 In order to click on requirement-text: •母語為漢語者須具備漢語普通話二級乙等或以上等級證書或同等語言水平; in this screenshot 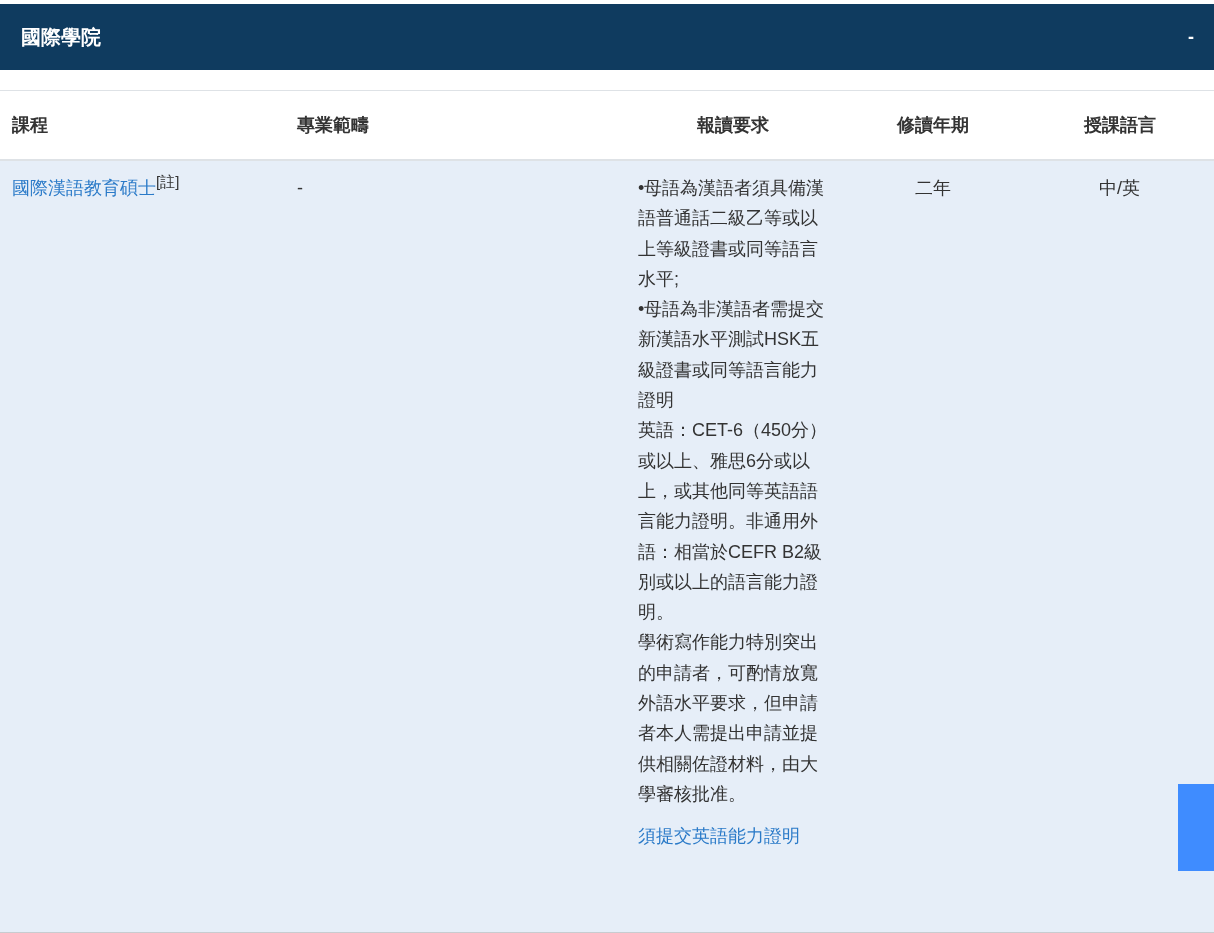, I will do `click(732, 234)`.